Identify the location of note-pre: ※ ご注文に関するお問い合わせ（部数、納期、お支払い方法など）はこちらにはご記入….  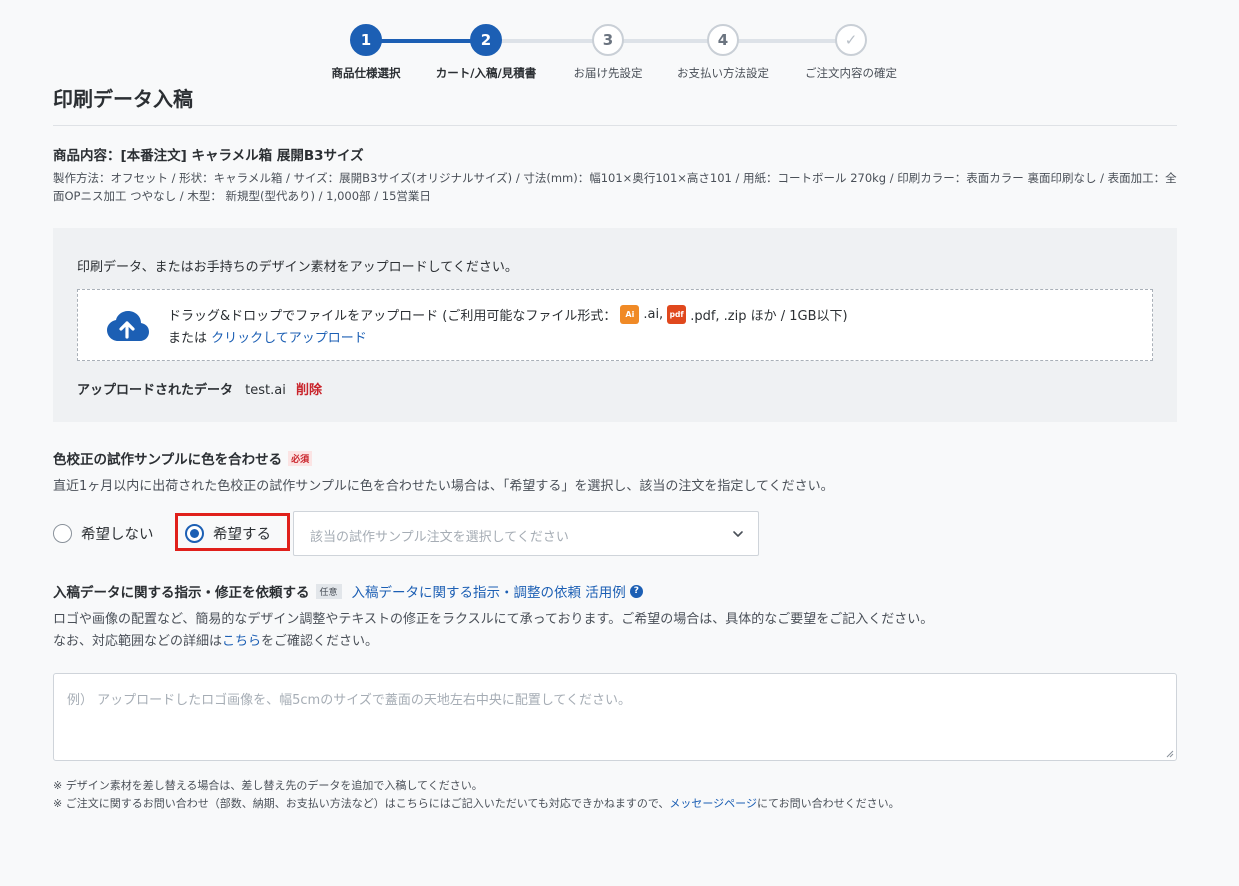
(361, 803).